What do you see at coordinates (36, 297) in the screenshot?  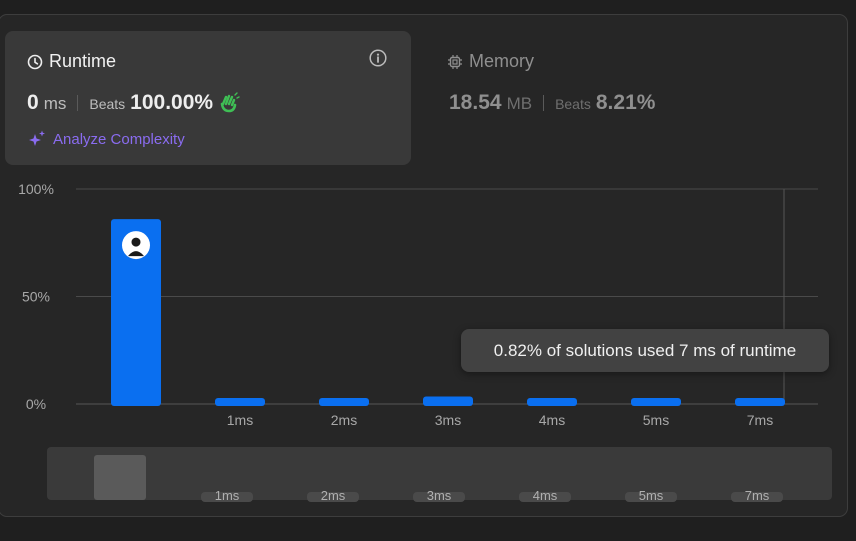 I see `y-tick-label: 50%` at bounding box center [36, 297].